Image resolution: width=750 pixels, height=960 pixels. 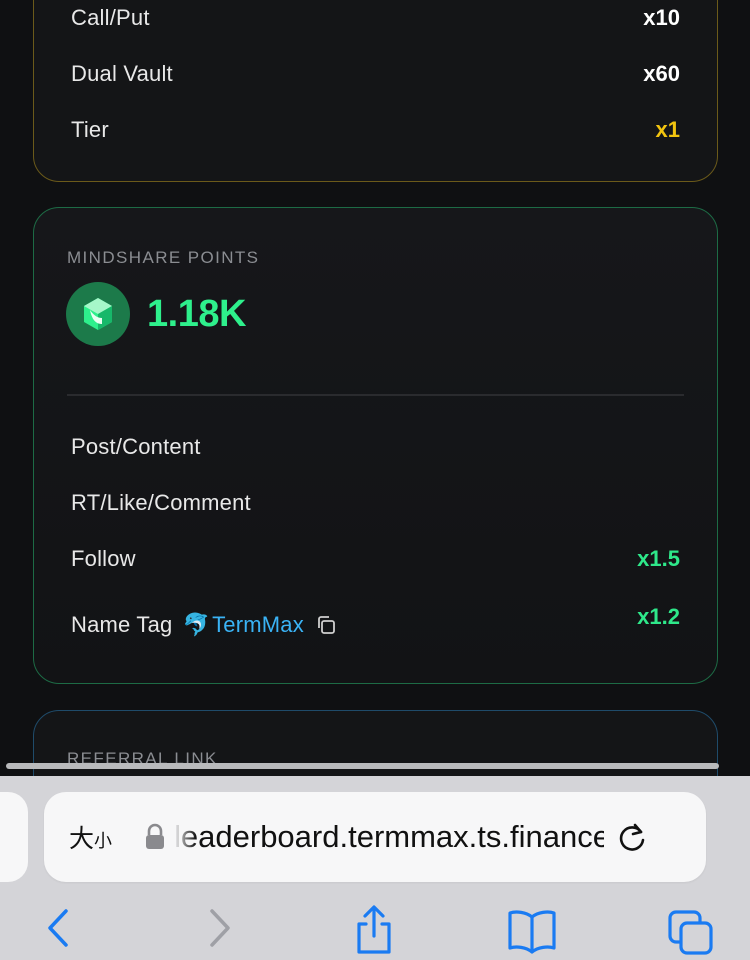 I want to click on share-icon, so click(x=374, y=930).